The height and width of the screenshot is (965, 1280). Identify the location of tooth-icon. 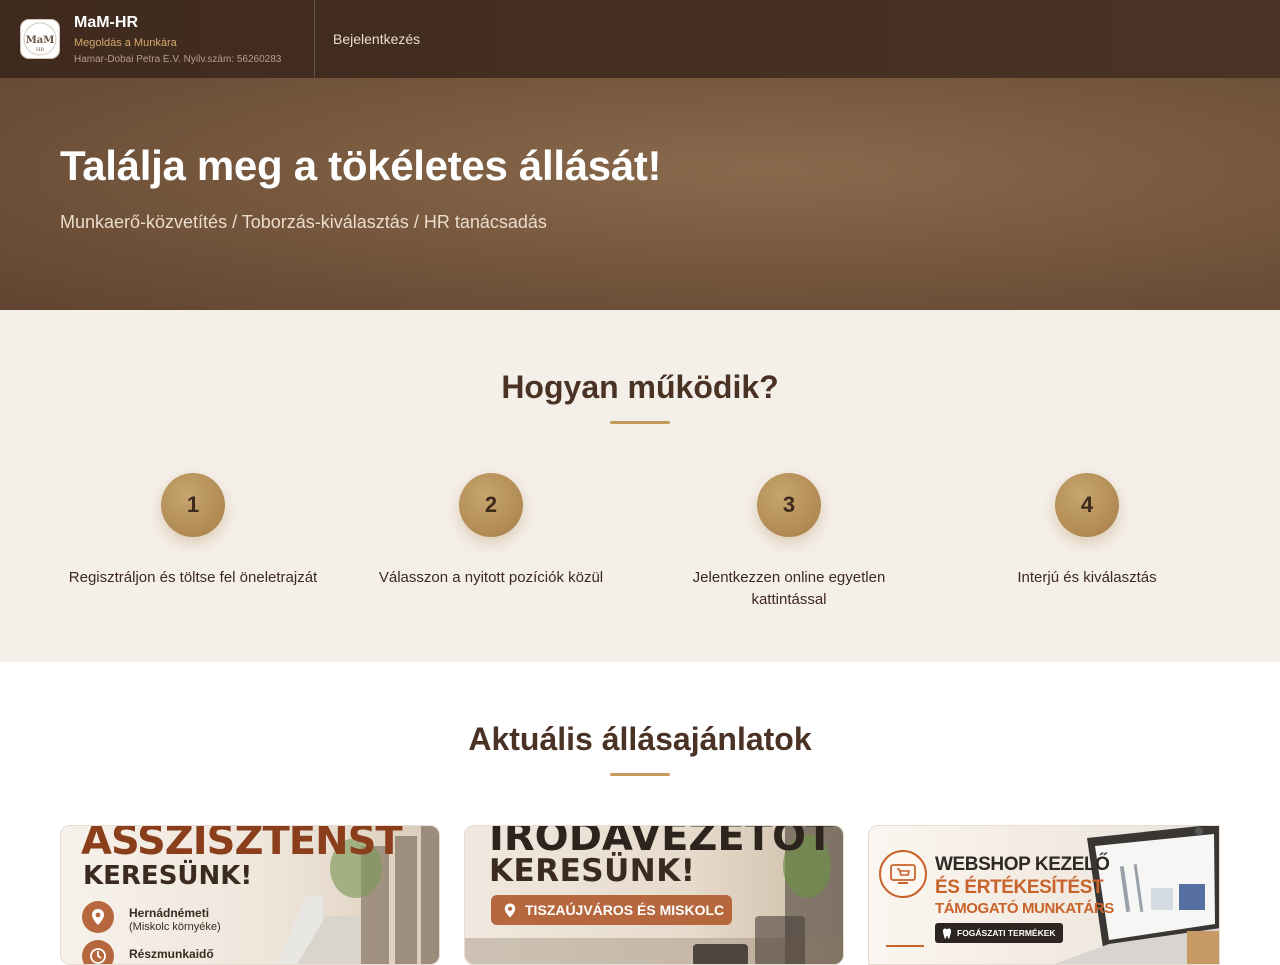
(947, 933).